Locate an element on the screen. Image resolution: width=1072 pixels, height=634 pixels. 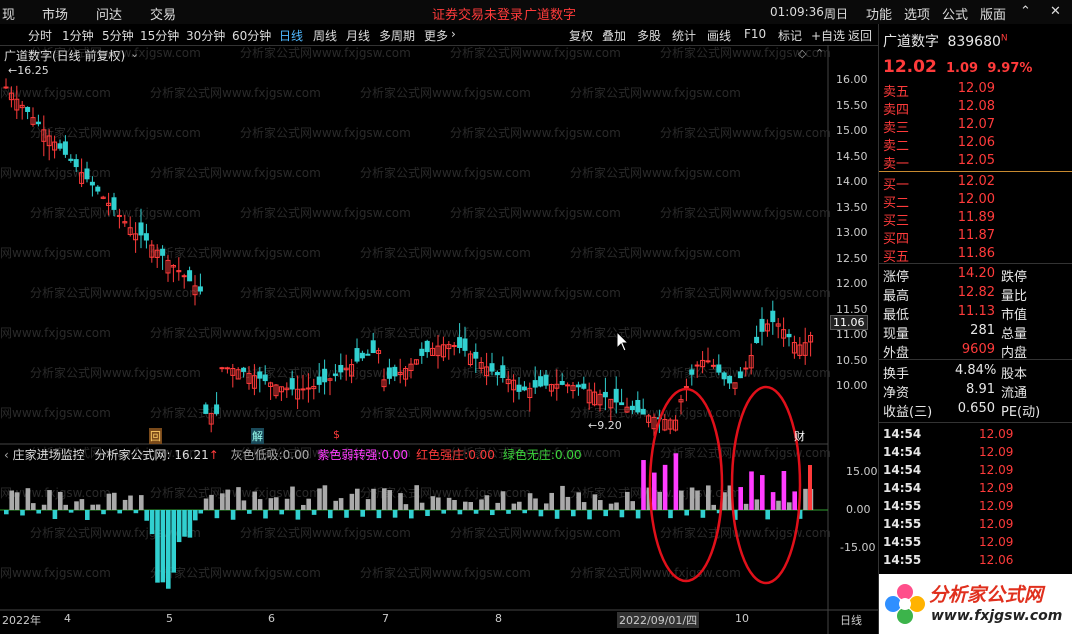
menu-item-layout: 版面 is located at coordinates (993, 13).